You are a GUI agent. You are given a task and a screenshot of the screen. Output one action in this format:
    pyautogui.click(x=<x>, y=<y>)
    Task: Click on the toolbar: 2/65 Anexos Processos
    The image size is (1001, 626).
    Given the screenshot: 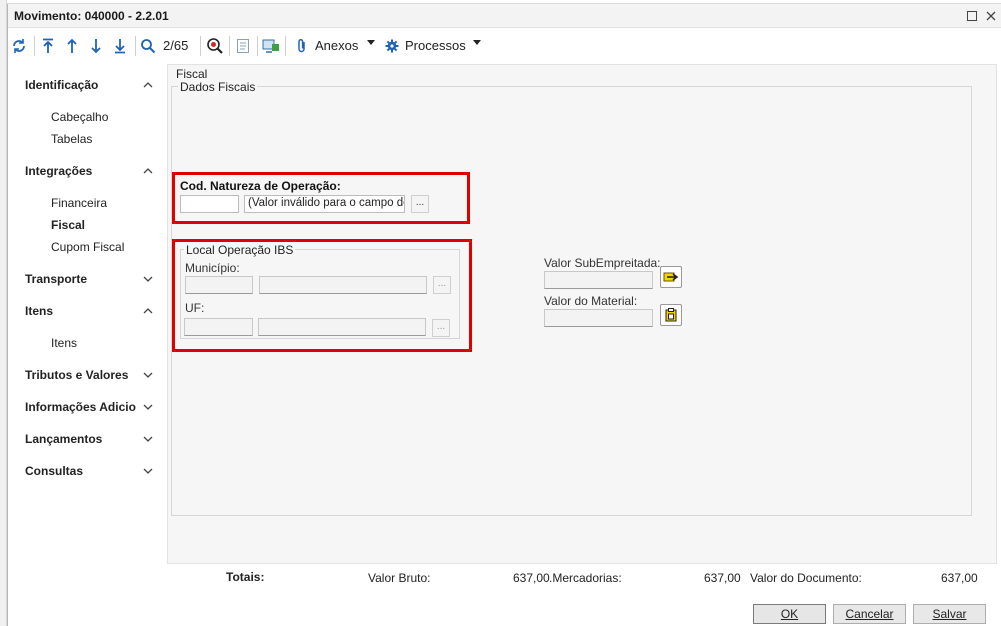 What is the action you would take?
    pyautogui.click(x=504, y=46)
    